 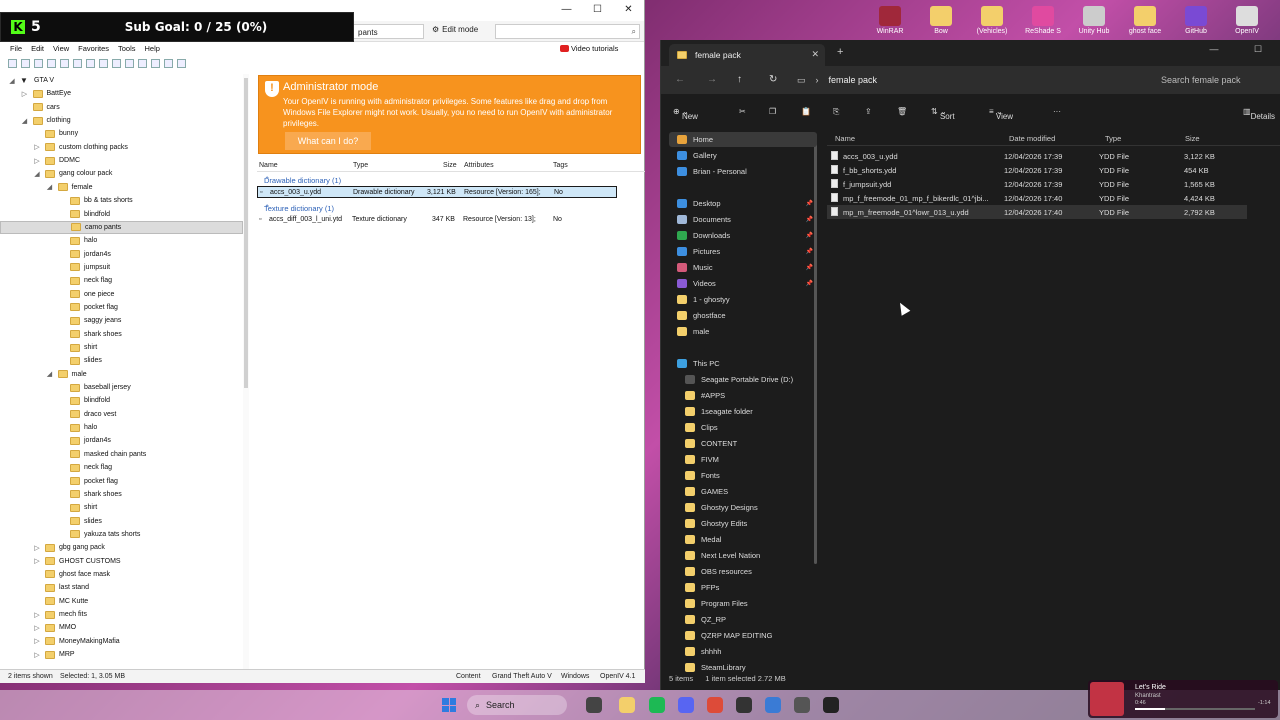 What do you see at coordinates (121, 80) in the screenshot?
I see `tree-item-gta-v: ◢ ▼ GTA V` at bounding box center [121, 80].